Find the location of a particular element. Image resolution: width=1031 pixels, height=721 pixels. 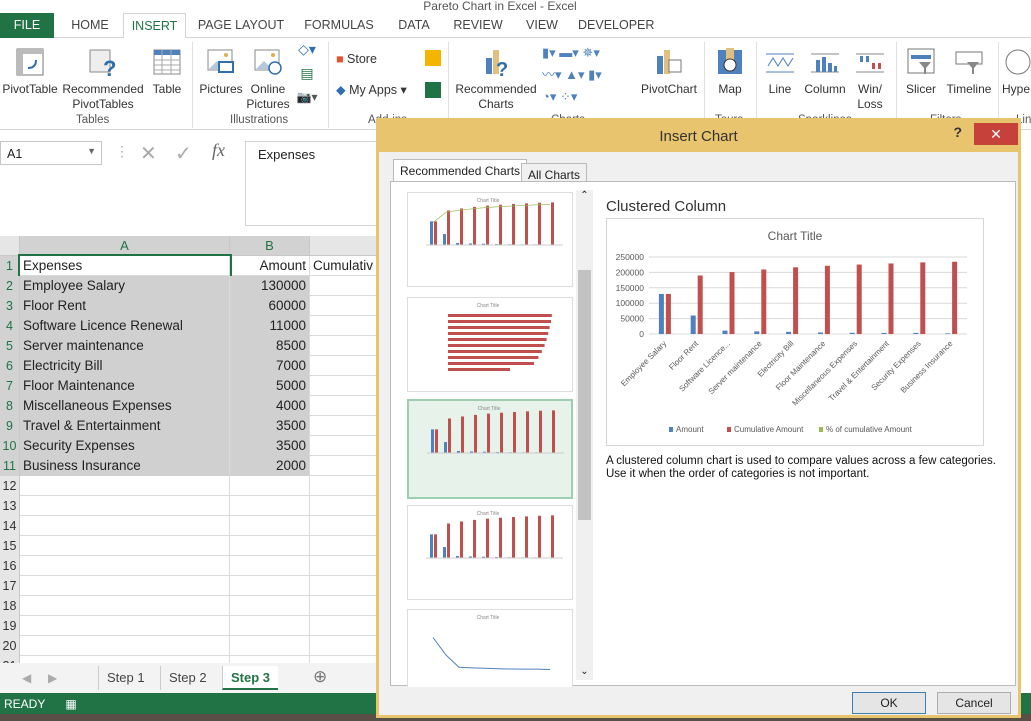

cell-b: 7000 is located at coordinates (270, 366).